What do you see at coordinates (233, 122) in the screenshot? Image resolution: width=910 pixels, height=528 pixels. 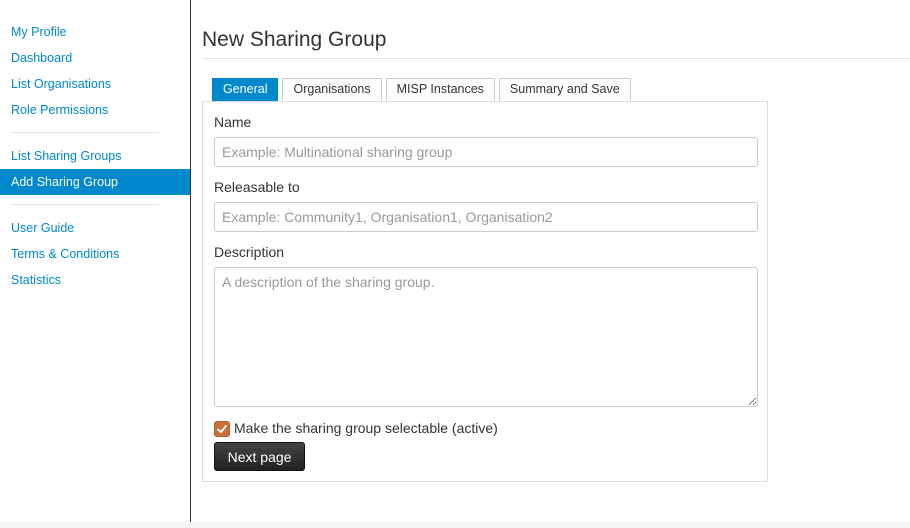 I see `name-label: Name` at bounding box center [233, 122].